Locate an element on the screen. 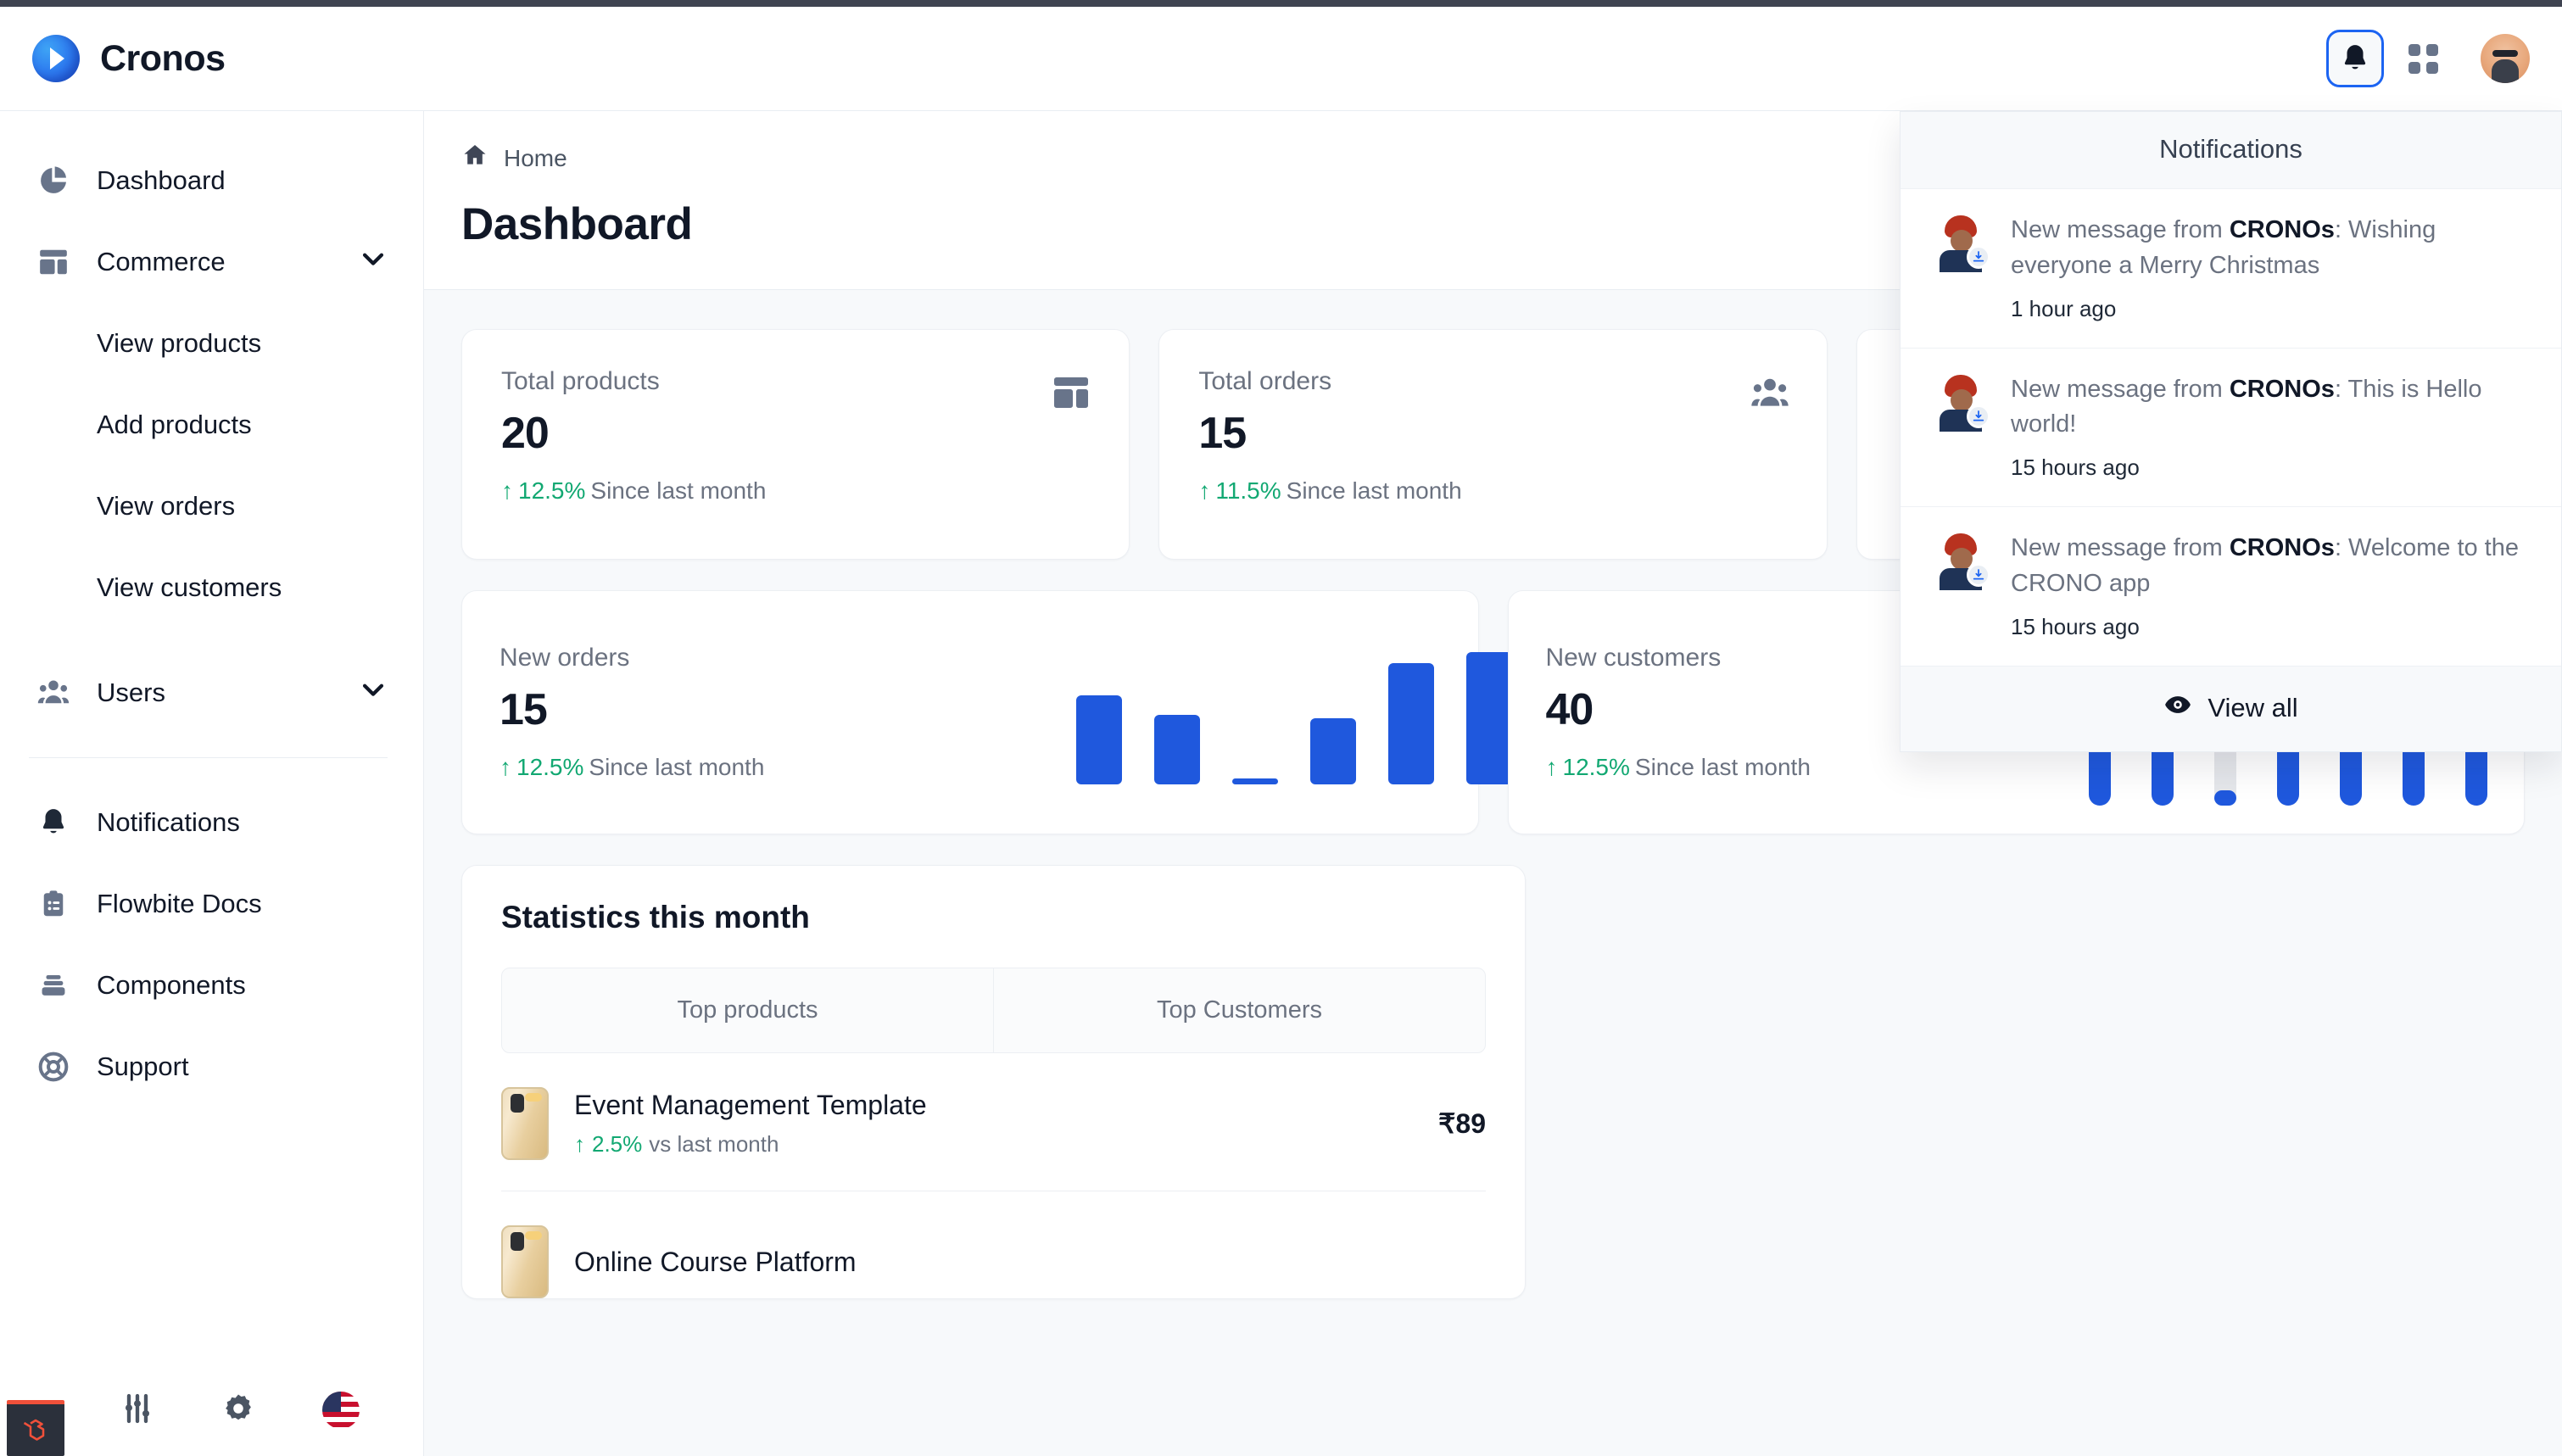 The image size is (2562, 1456). laravel-logo-icon is located at coordinates (35, 1428).